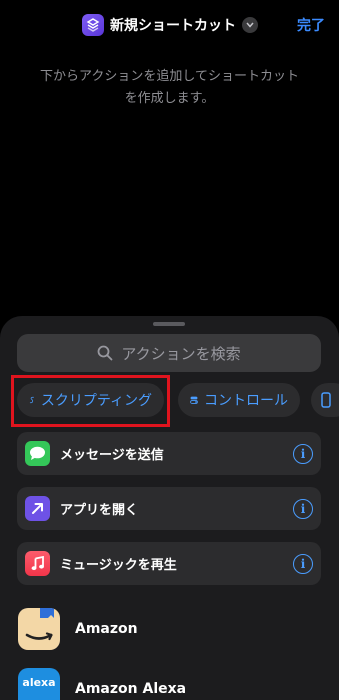  I want to click on category-chip-control: コントロール, so click(239, 400).